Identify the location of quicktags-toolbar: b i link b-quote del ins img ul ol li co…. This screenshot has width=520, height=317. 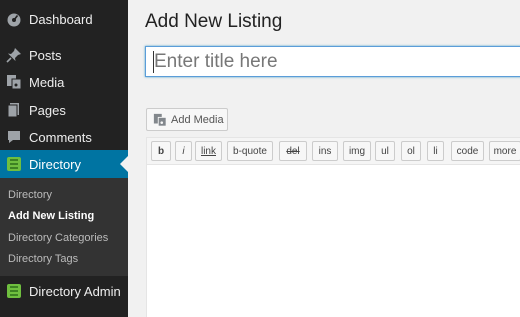
(333, 151).